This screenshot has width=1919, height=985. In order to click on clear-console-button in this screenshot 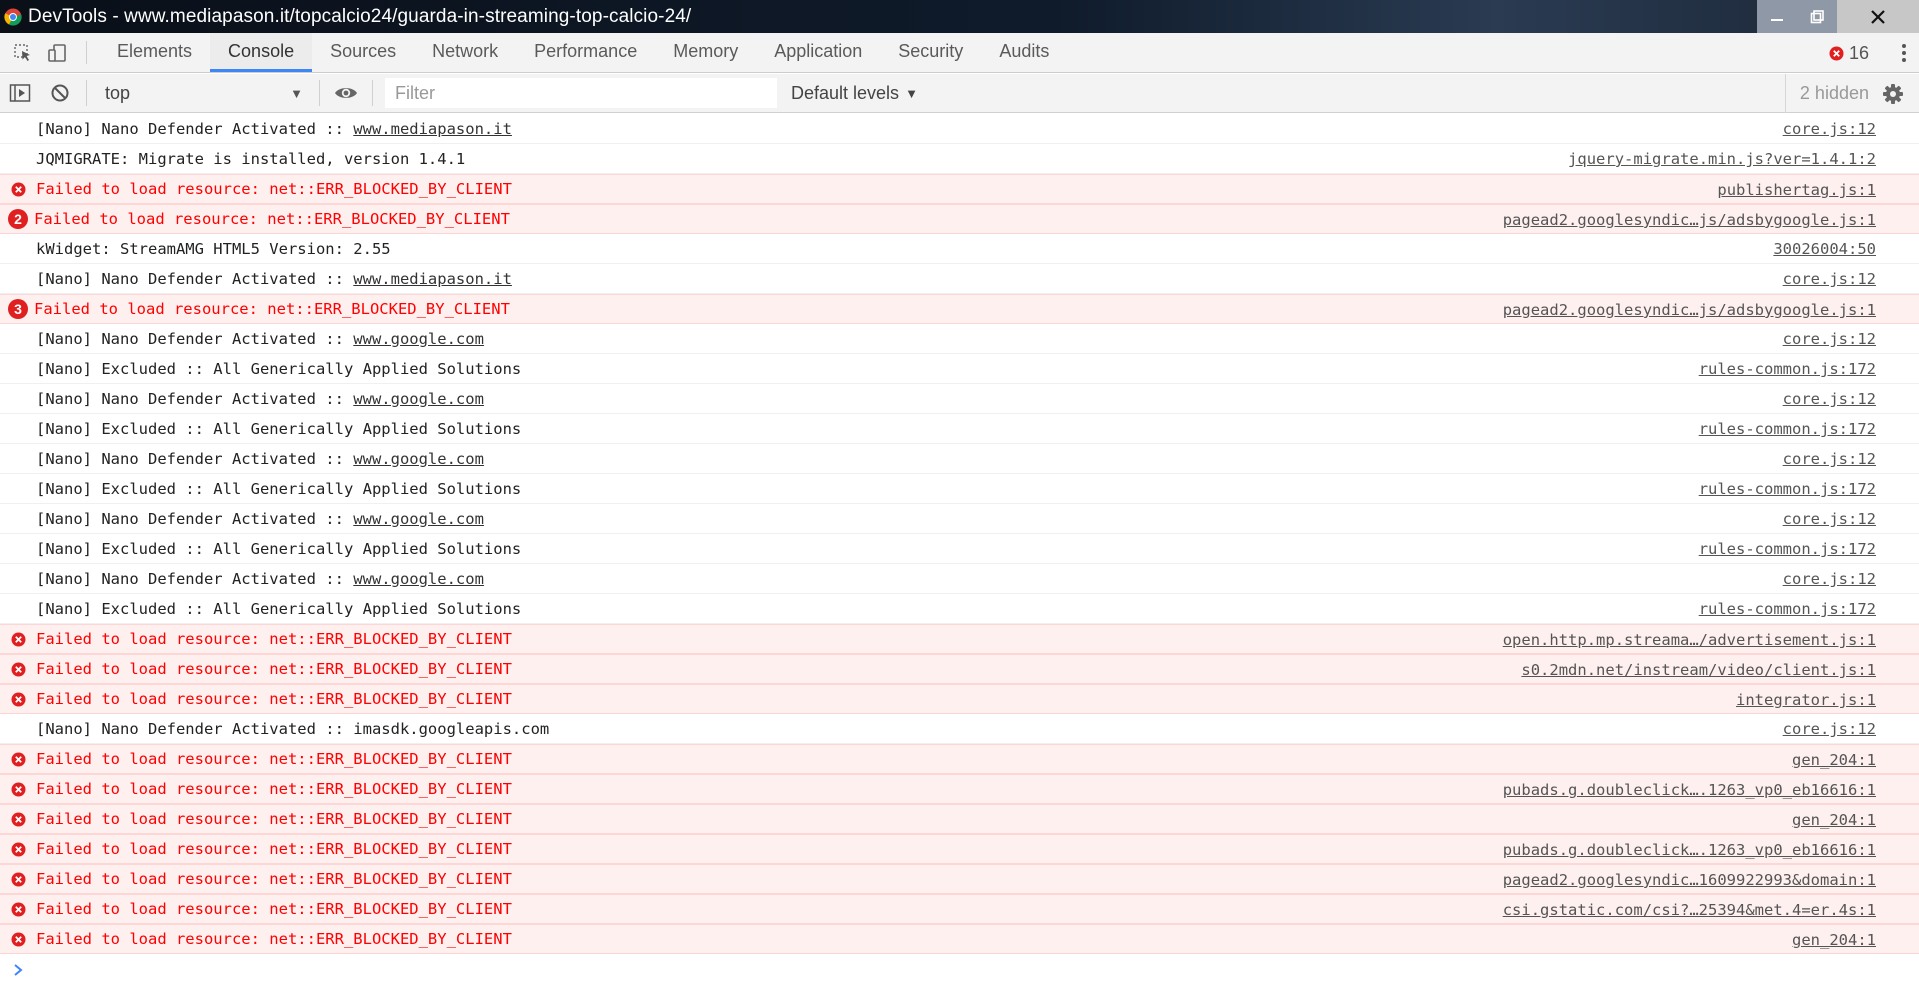, I will do `click(60, 93)`.